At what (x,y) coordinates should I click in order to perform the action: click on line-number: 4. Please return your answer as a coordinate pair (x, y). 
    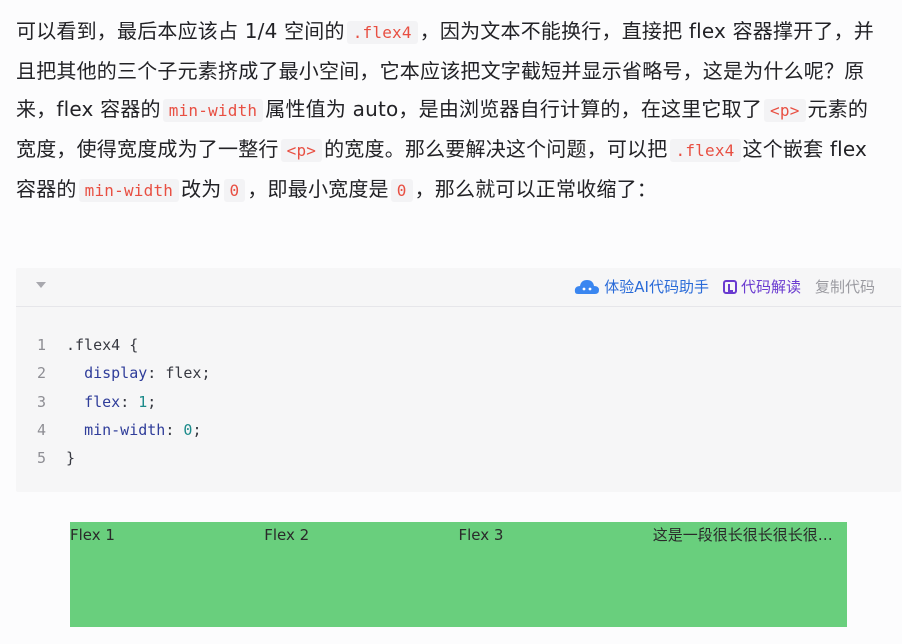
    Looking at the image, I should click on (42, 429).